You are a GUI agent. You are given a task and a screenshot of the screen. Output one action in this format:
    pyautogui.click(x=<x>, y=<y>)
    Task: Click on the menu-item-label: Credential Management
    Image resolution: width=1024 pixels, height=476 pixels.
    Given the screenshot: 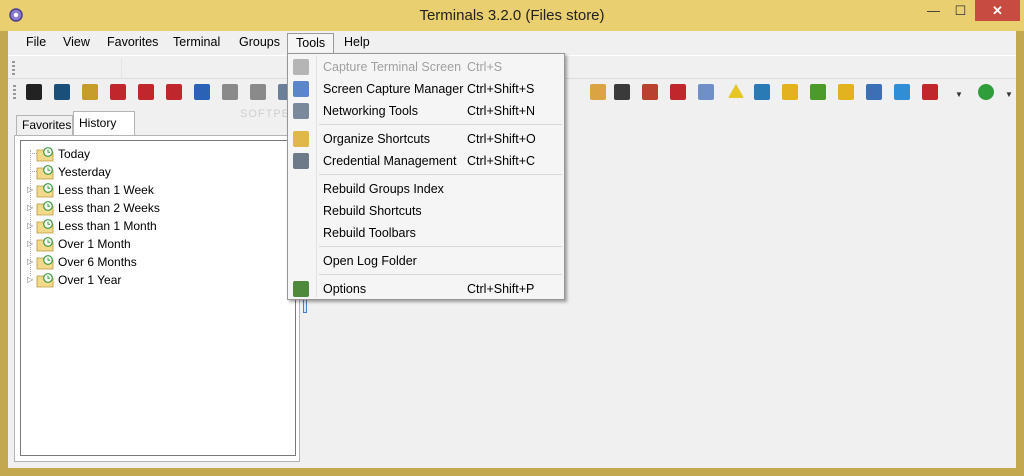 What is the action you would take?
    pyautogui.click(x=390, y=161)
    